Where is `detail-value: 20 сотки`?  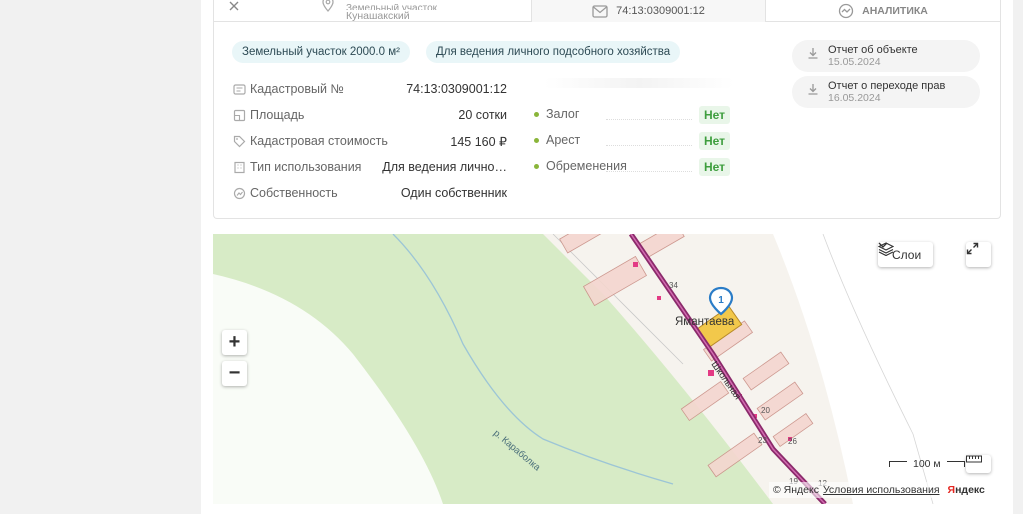 detail-value: 20 сотки is located at coordinates (482, 115).